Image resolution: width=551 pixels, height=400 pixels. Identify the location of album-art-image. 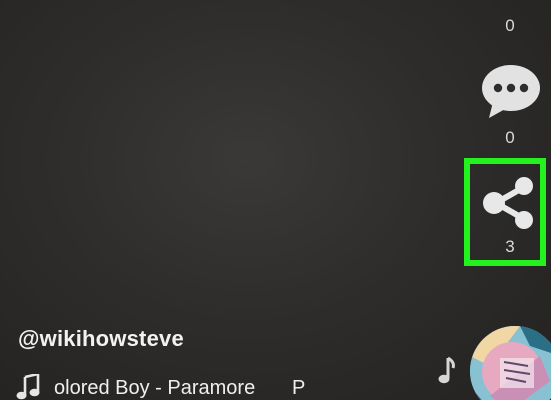
(510, 363).